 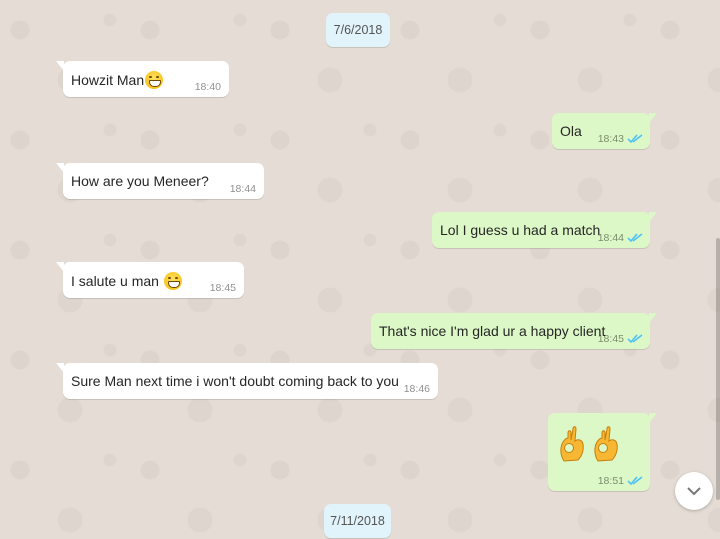 What do you see at coordinates (520, 230) in the screenshot?
I see `message-text: Lol I guess u had a match` at bounding box center [520, 230].